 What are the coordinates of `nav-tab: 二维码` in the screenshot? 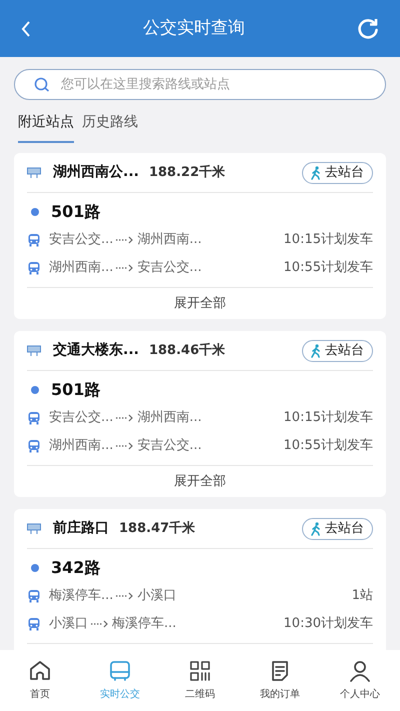 It's located at (200, 680).